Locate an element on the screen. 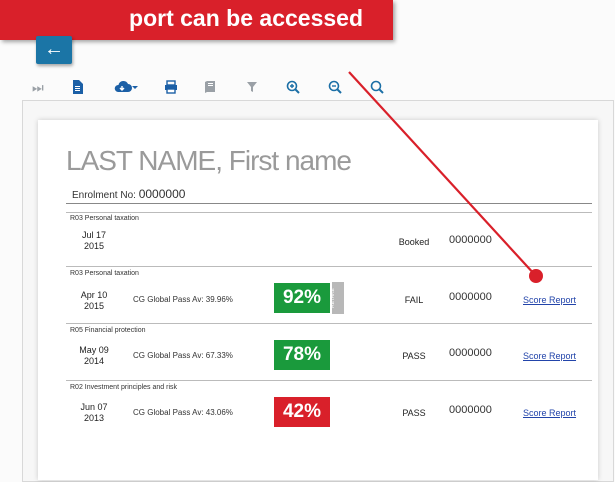 This screenshot has height=482, width=615. annotation-arrow is located at coordinates (442, 174).